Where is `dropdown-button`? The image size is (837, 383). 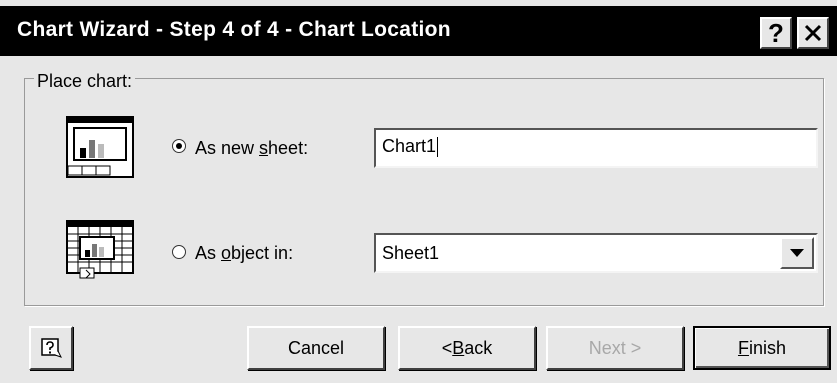
dropdown-button is located at coordinates (797, 253).